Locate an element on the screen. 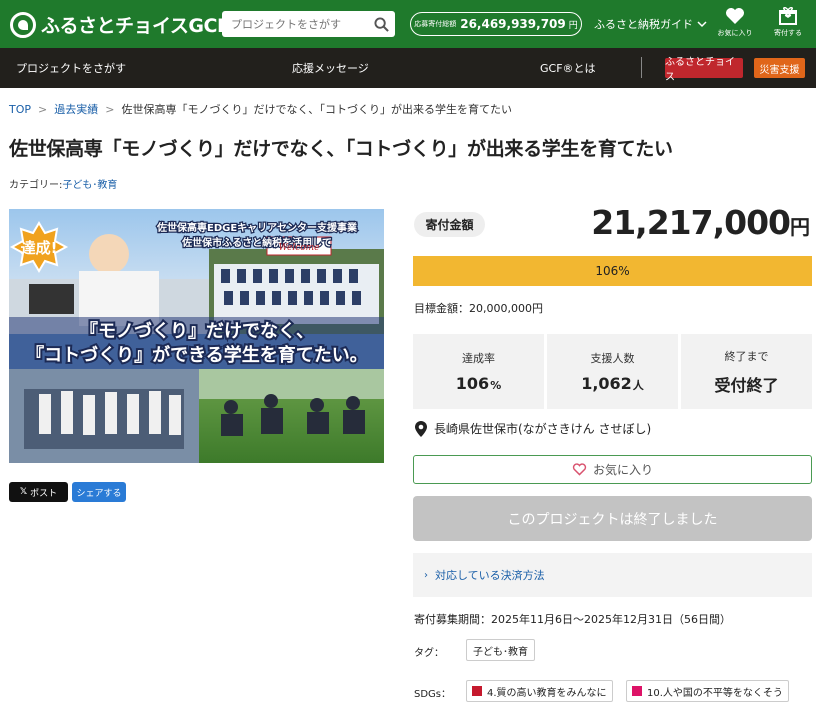 This screenshot has width=816, height=709. stat-label: 終了まで is located at coordinates (746, 356).